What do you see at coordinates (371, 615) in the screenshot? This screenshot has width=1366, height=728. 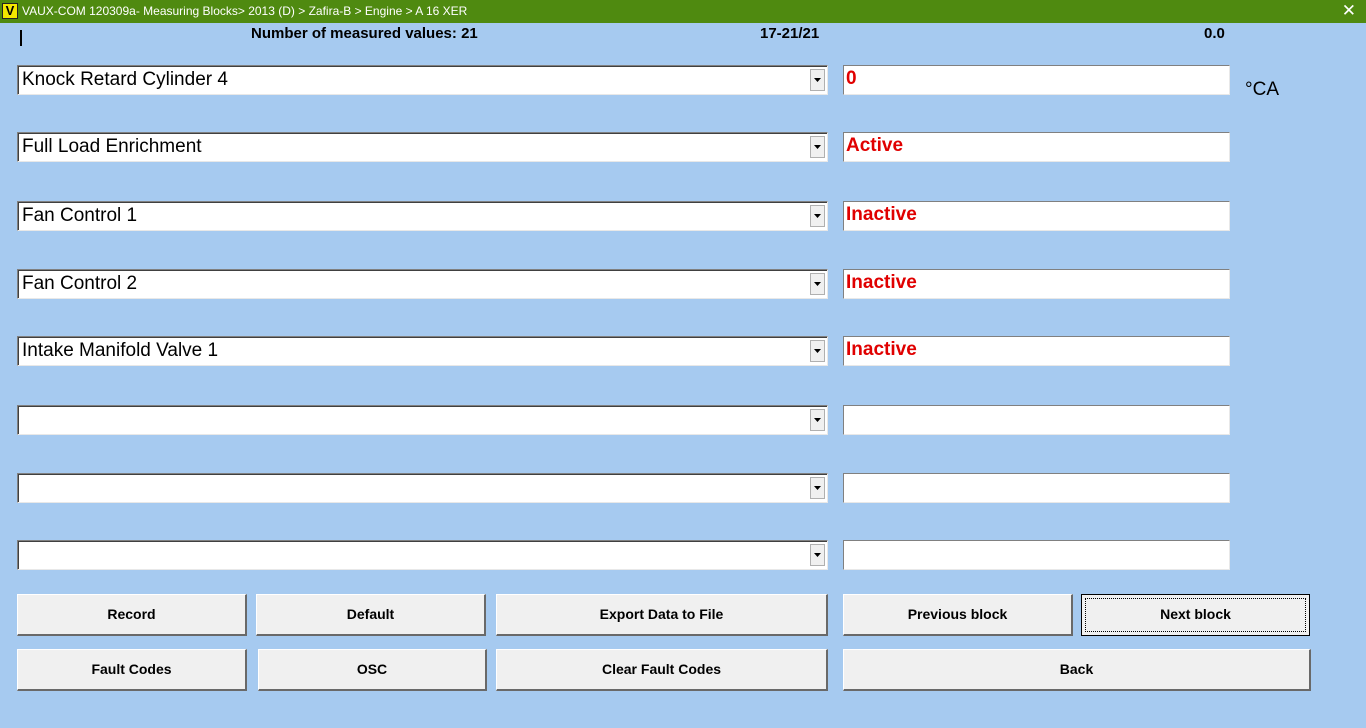 I see `default-button: Default` at bounding box center [371, 615].